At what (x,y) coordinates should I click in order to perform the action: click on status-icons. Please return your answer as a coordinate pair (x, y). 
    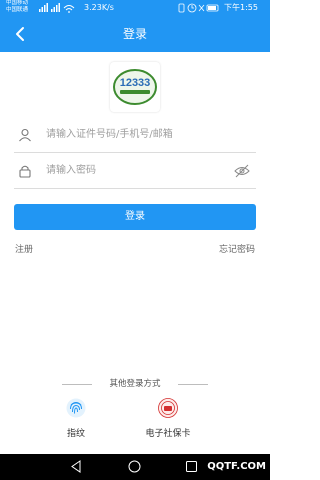
    Looking at the image, I should click on (198, 8).